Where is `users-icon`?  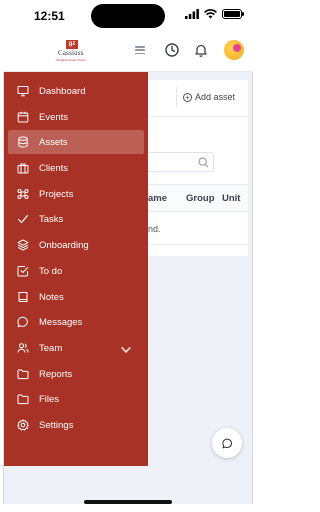
users-icon is located at coordinates (23, 348).